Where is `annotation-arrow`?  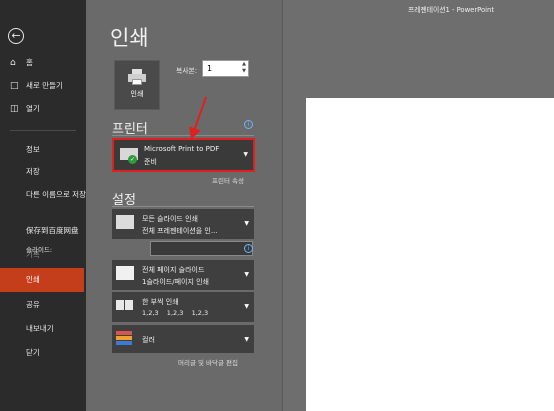
annotation-arrow is located at coordinates (198, 118).